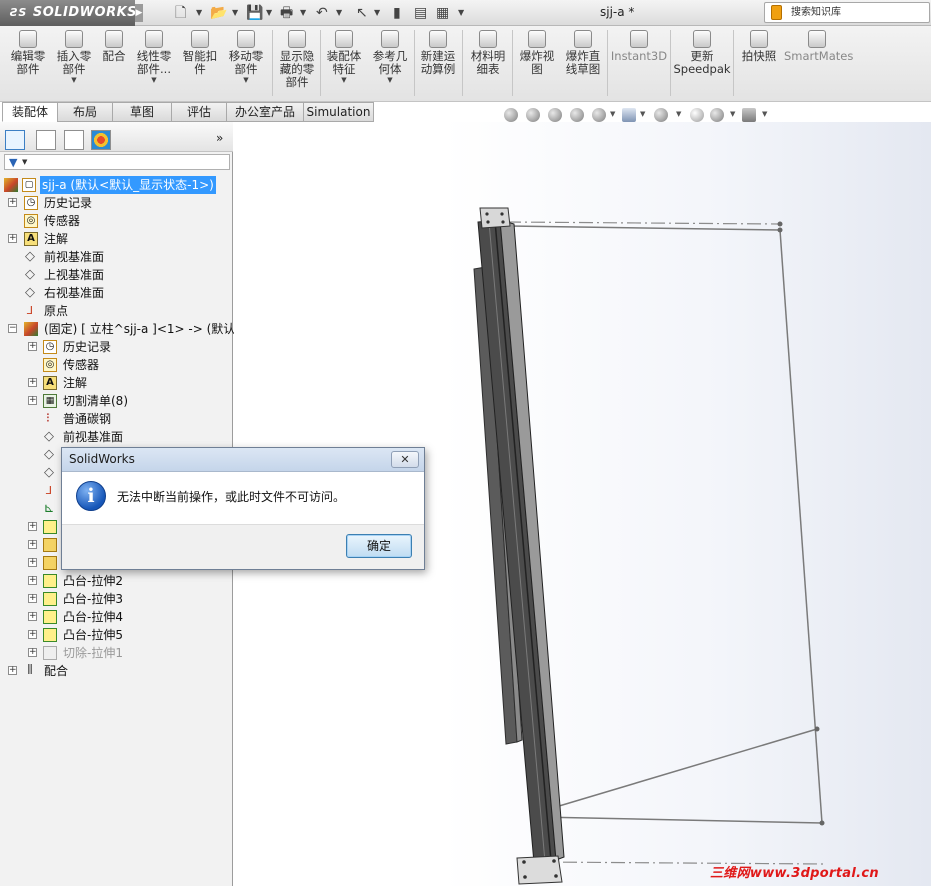 Image resolution: width=931 pixels, height=886 pixels. I want to click on linear-pattern-button: 线性零 部件... ▼, so click(154, 57).